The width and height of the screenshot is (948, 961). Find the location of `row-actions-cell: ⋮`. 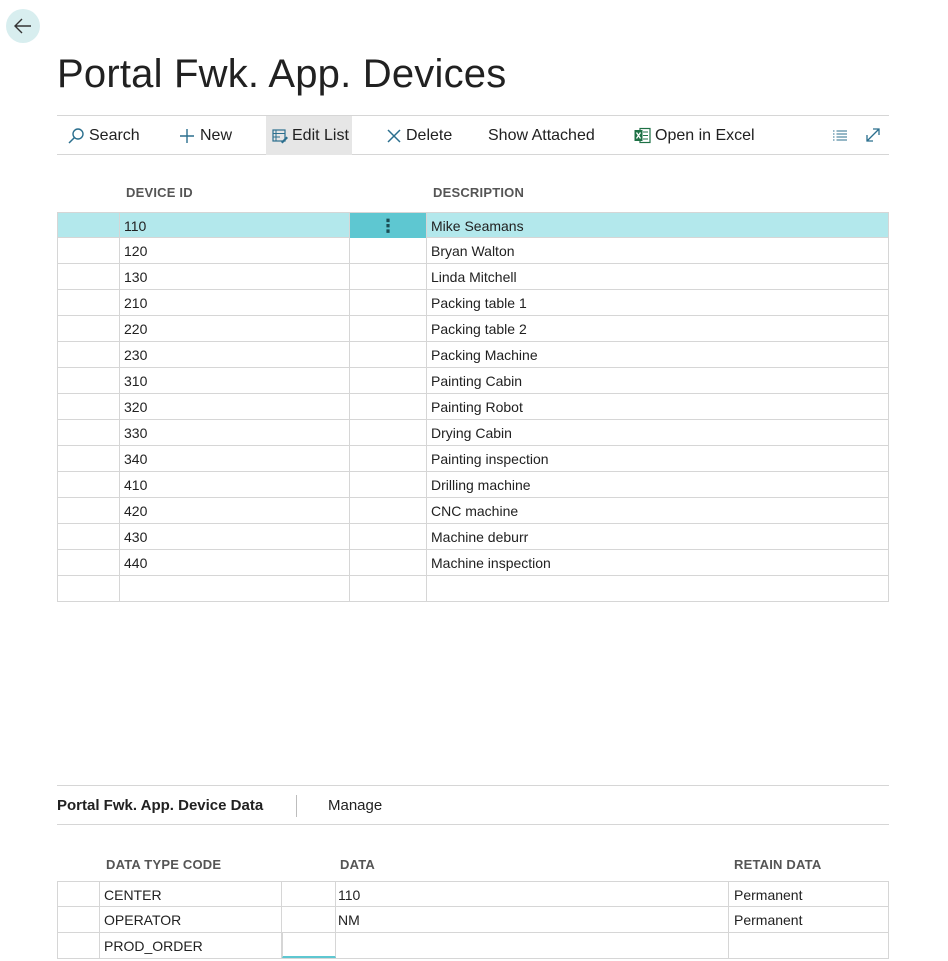

row-actions-cell: ⋮ is located at coordinates (388, 225).